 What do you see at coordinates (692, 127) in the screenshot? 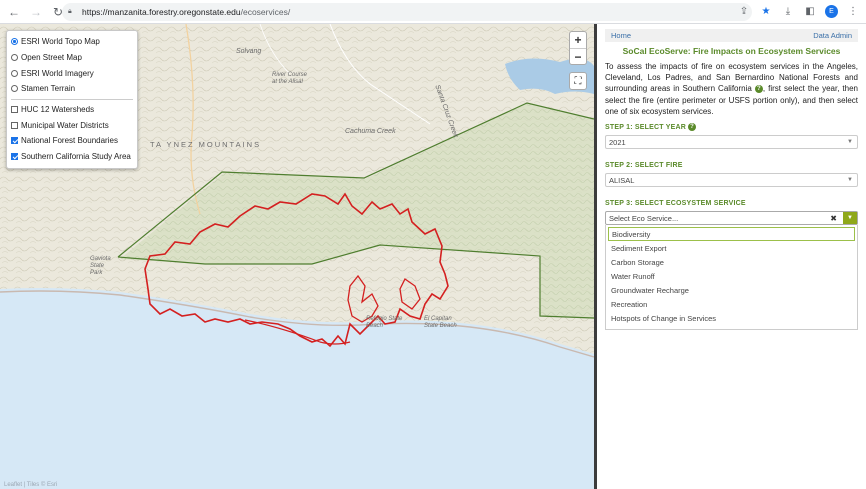
I see `year-help-icon: ?` at bounding box center [692, 127].